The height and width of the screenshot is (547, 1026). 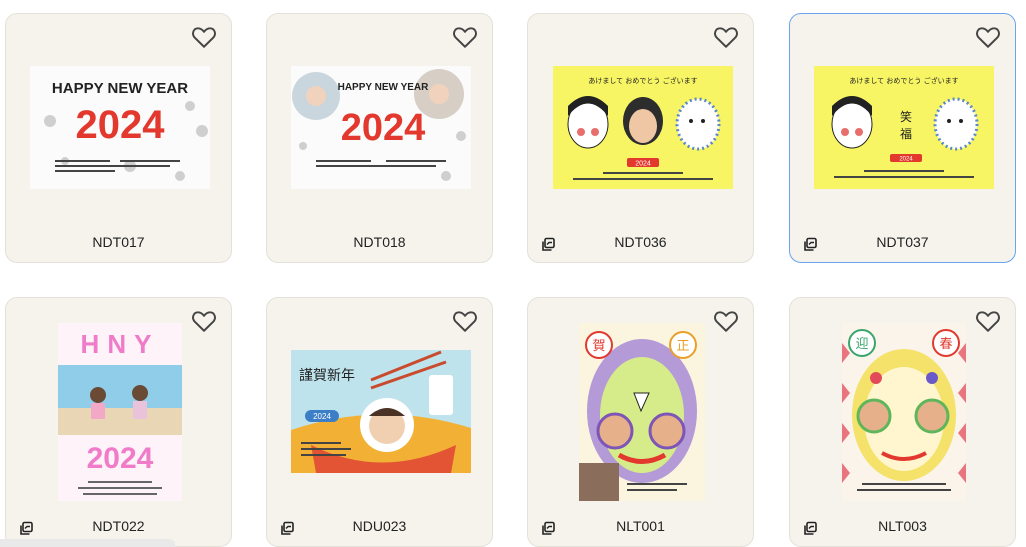 What do you see at coordinates (379, 242) in the screenshot?
I see `card-code: NDT018` at bounding box center [379, 242].